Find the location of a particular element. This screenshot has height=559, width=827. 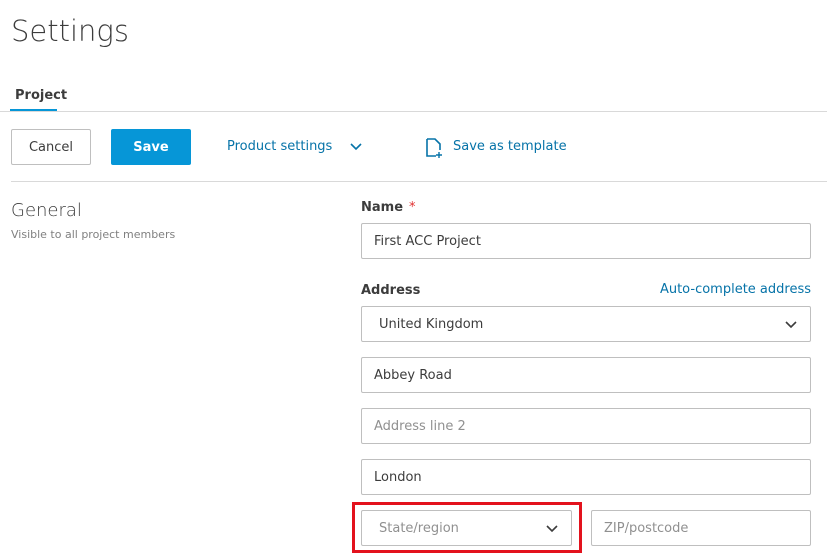

name-label: Name * is located at coordinates (388, 207).